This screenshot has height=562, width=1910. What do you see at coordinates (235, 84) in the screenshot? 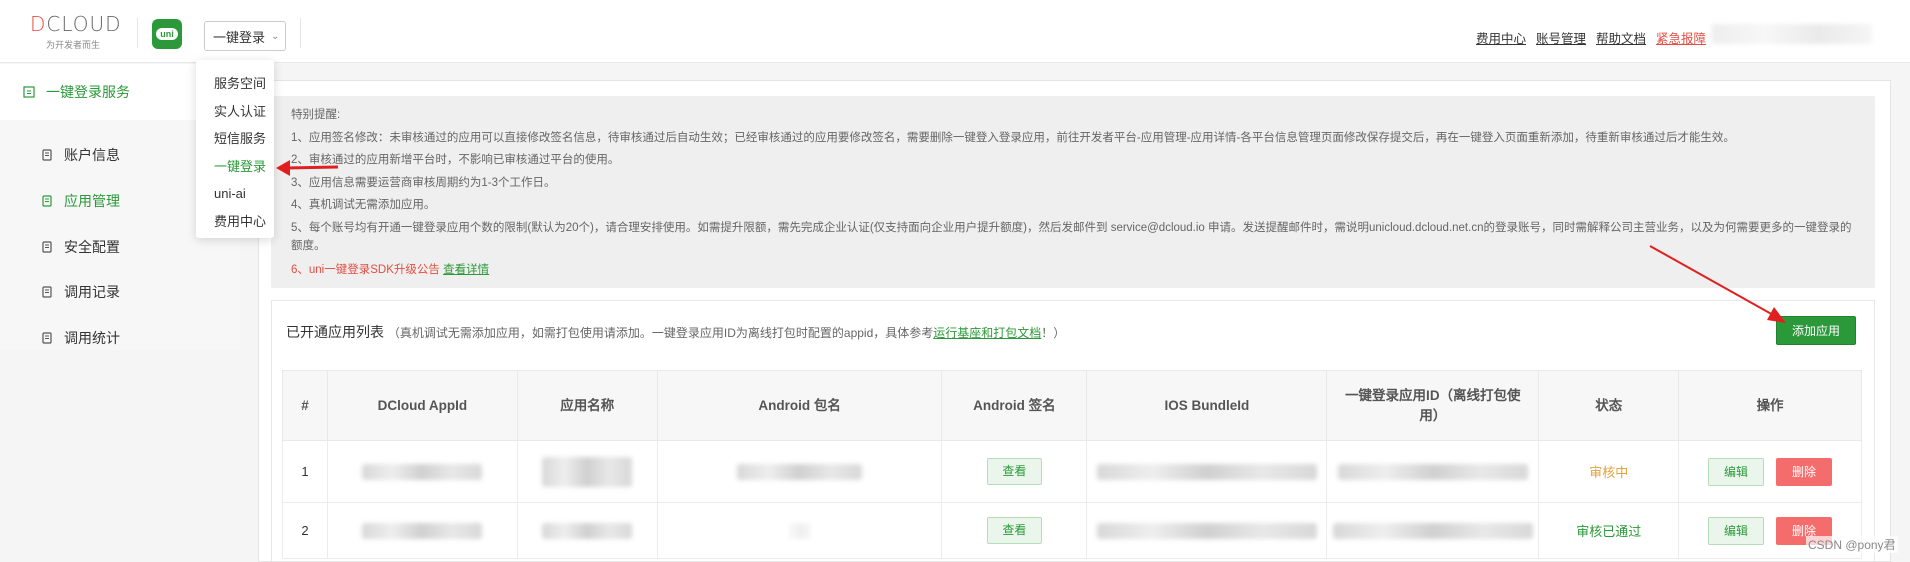
I see `dropdown-item-service-space: 服务空间` at bounding box center [235, 84].